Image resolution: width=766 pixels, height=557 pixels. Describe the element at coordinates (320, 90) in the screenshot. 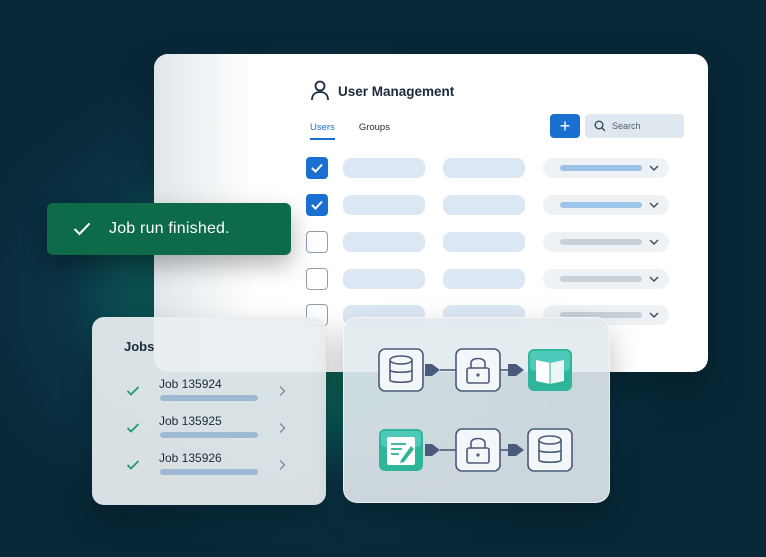

I see `user-icon` at that location.